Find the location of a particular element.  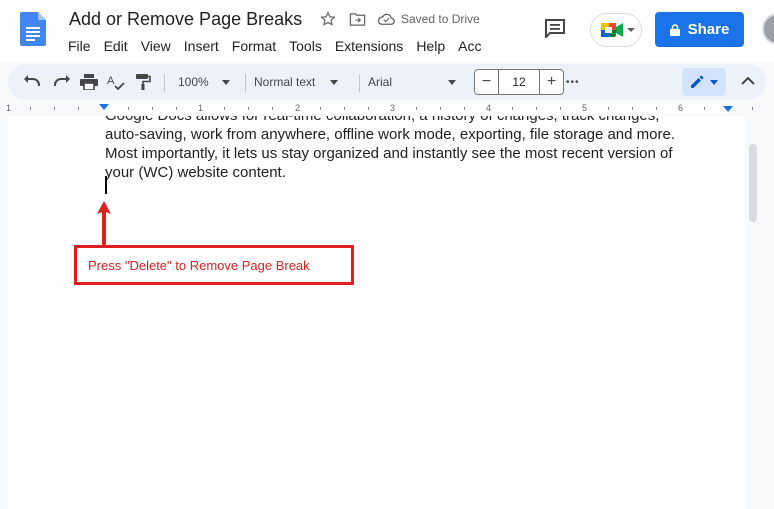

paragraph-style-select: Normal text is located at coordinates (296, 82).